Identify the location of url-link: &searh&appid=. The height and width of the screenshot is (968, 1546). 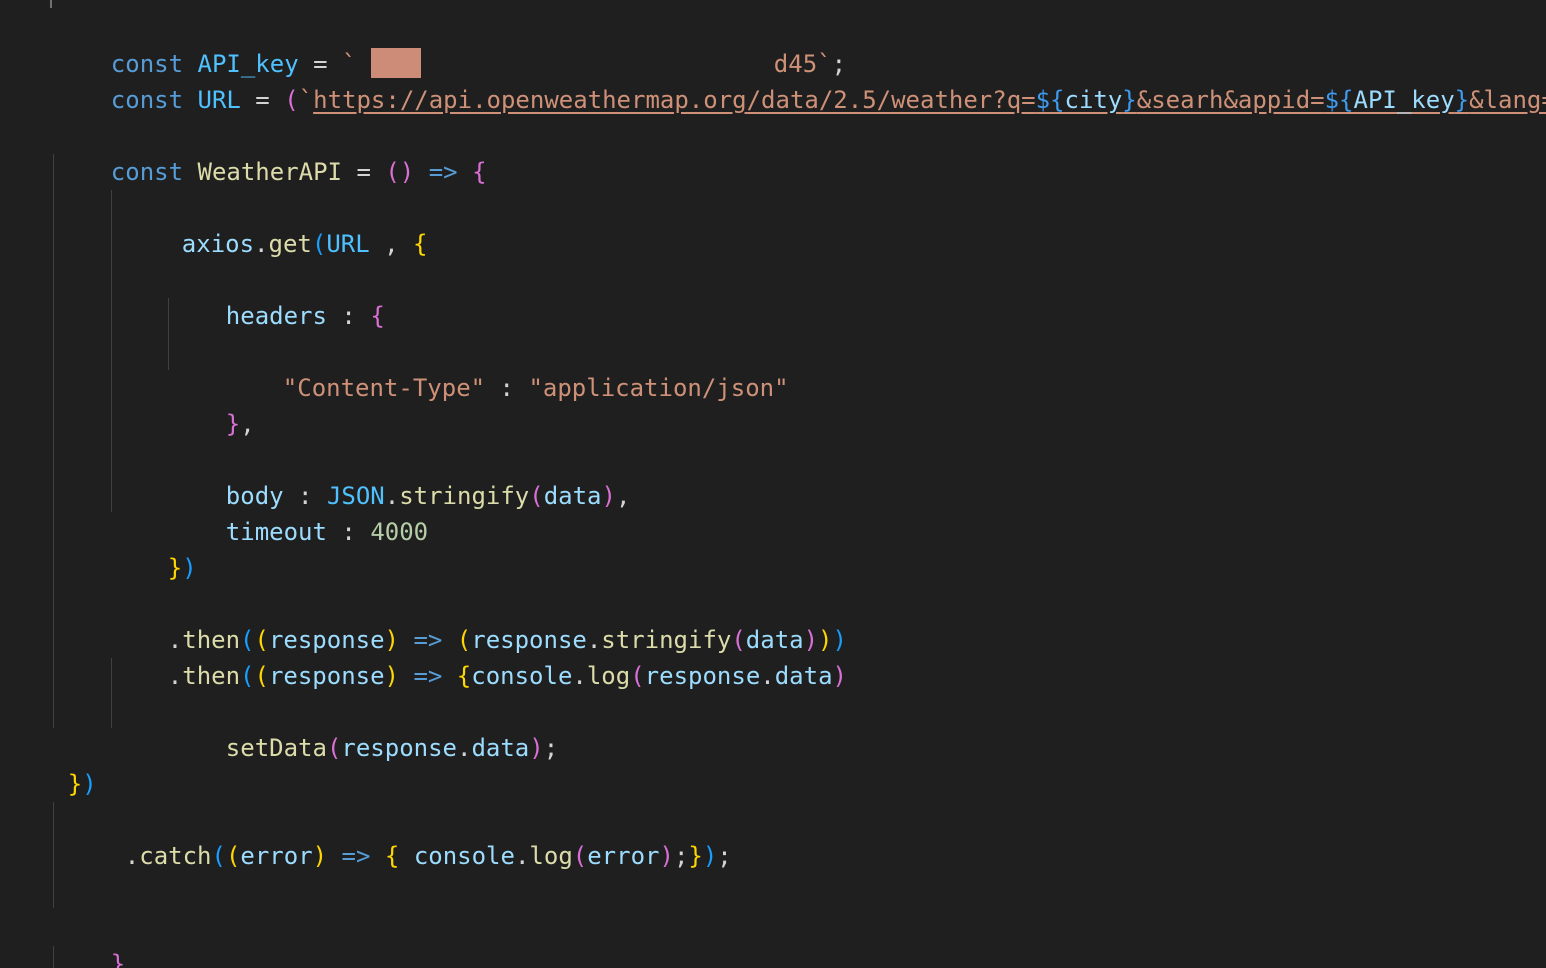
(1231, 100).